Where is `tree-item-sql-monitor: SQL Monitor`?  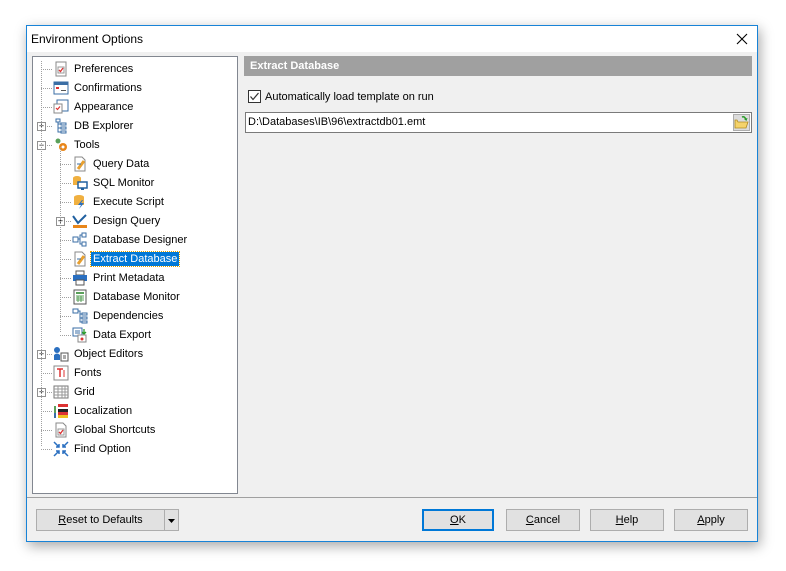
tree-item-sql-monitor: SQL Monitor is located at coordinates (114, 183).